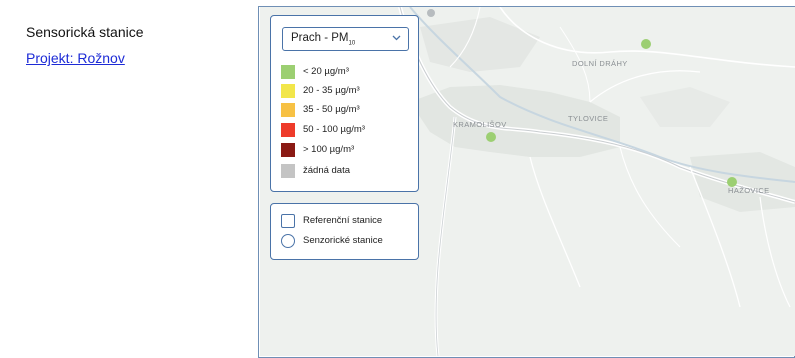  I want to click on legend-label: > 100 µg/m³, so click(329, 149).